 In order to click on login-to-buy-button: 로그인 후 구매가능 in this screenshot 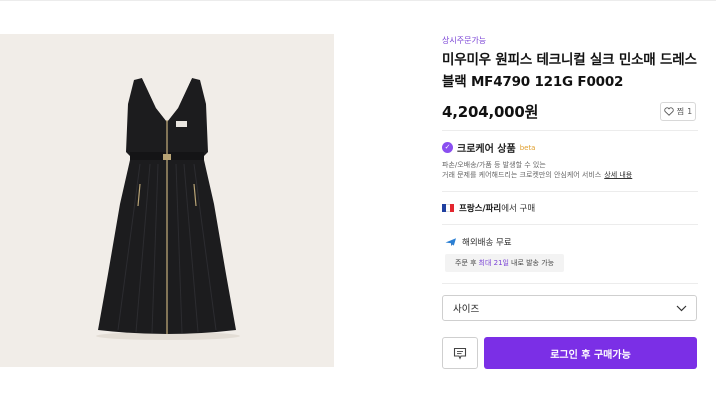, I will do `click(590, 353)`.